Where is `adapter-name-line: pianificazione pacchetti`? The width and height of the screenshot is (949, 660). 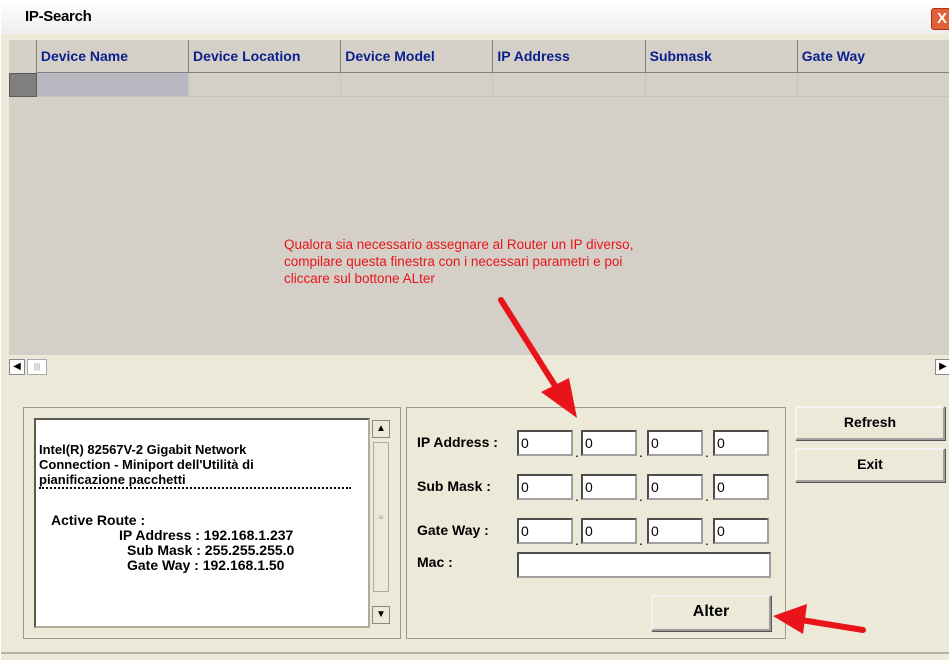
adapter-name-line: pianificazione pacchetti is located at coordinates (112, 479).